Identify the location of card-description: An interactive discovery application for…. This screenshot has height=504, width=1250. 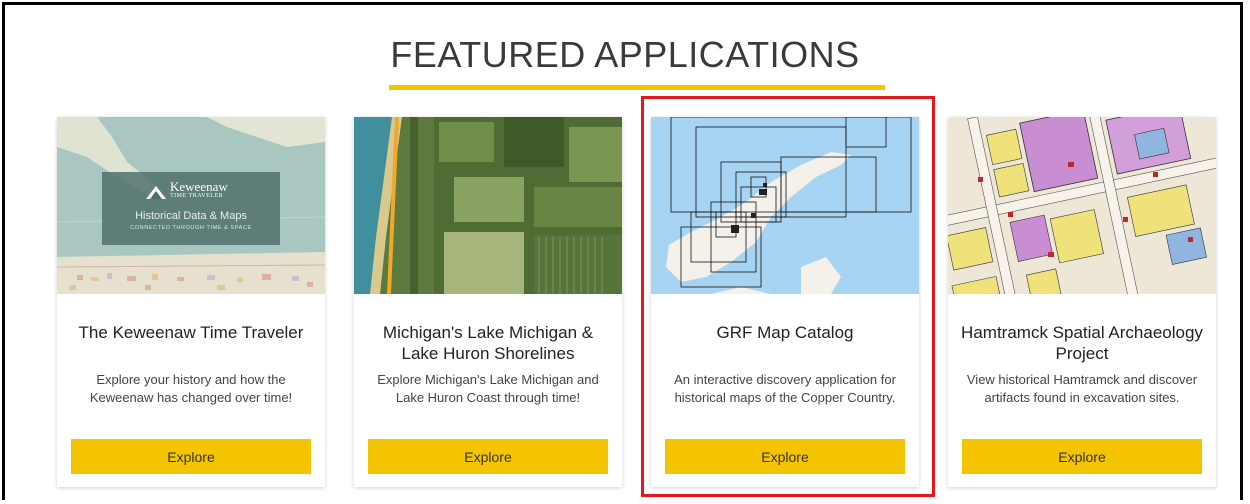
(785, 388).